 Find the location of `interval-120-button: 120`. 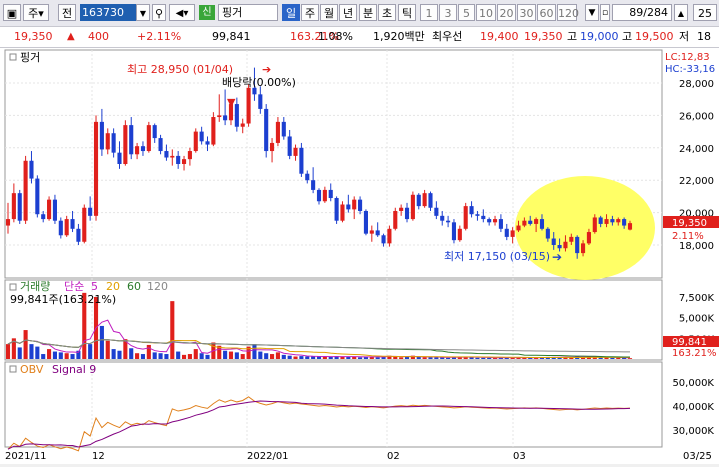

interval-120-button: 120 is located at coordinates (568, 12).